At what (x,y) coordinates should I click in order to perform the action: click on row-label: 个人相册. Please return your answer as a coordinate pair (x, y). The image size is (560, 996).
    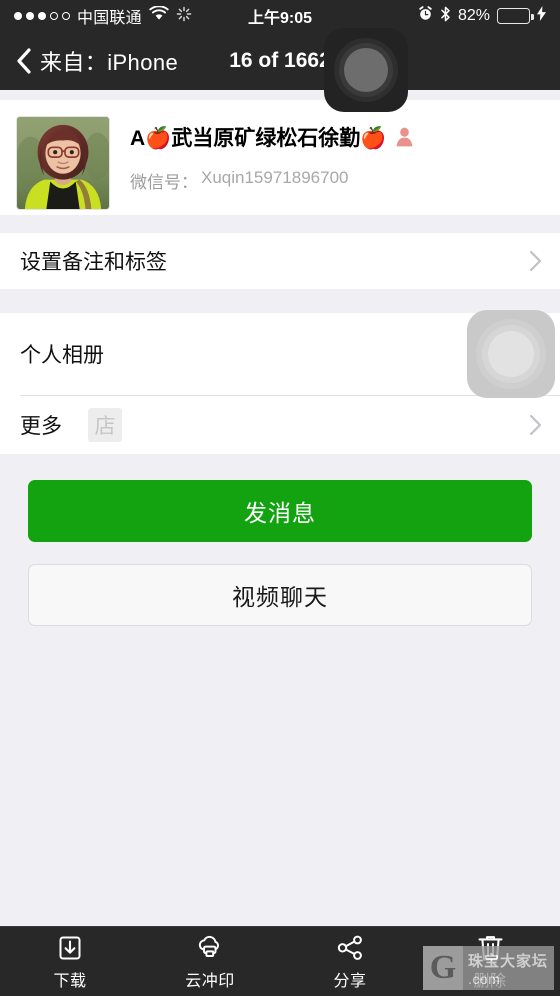
    Looking at the image, I should click on (62, 355).